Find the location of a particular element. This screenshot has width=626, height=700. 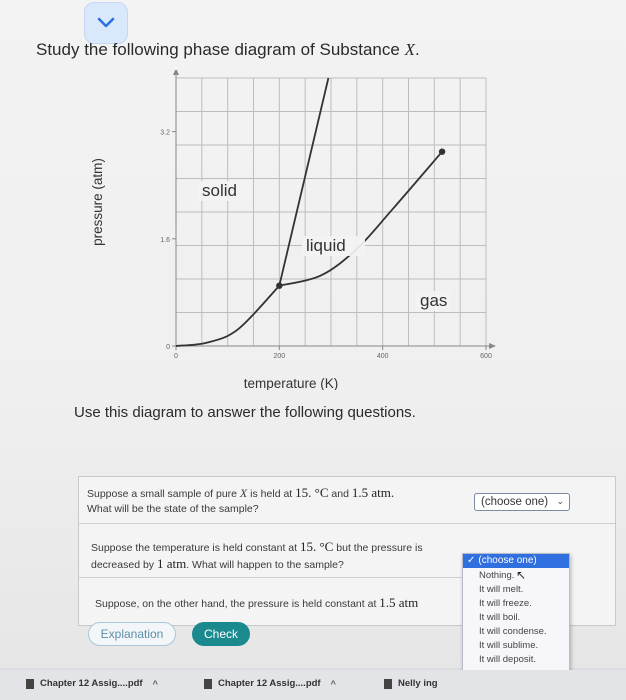

select-value: (choose one) is located at coordinates (515, 502).